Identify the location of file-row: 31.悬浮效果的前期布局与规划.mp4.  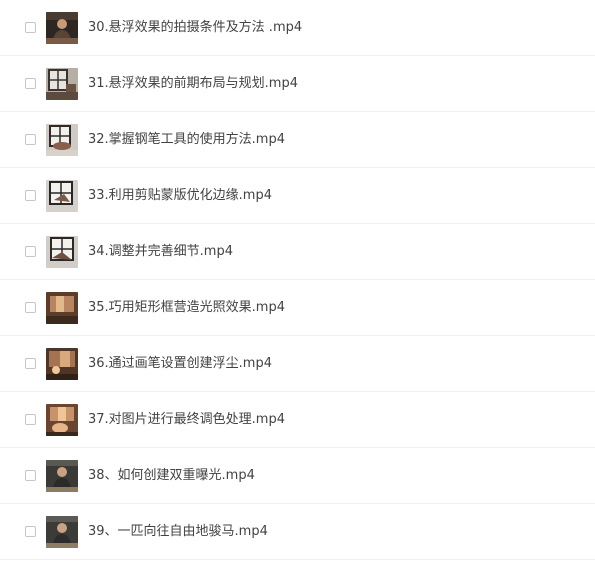
(297, 84).